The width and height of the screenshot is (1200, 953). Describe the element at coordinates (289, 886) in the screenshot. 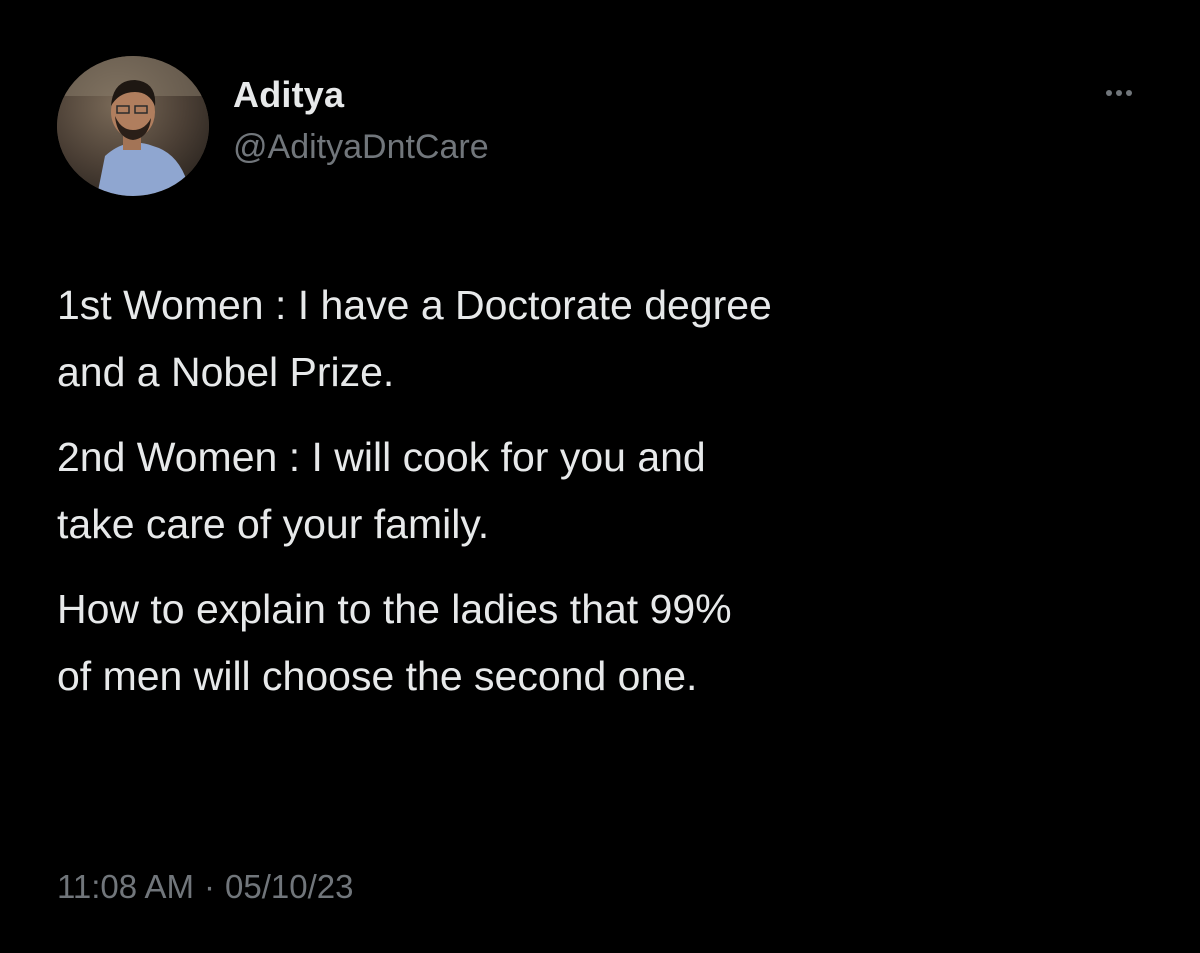

I see `tweet-date: 05/10/23` at that location.